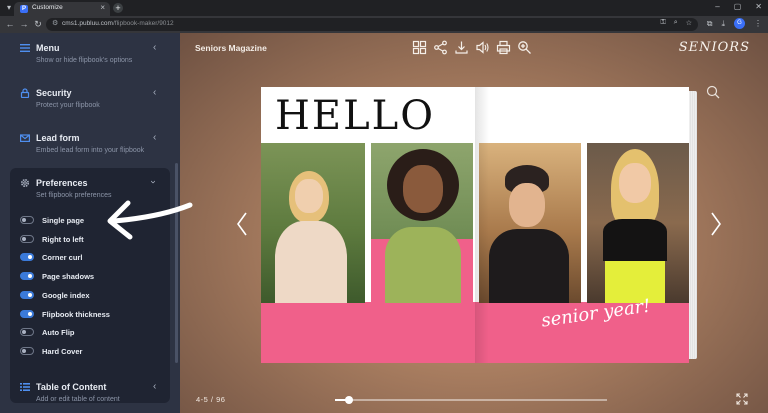  What do you see at coordinates (150, 220) in the screenshot?
I see `annotation-arrow-icon` at bounding box center [150, 220].